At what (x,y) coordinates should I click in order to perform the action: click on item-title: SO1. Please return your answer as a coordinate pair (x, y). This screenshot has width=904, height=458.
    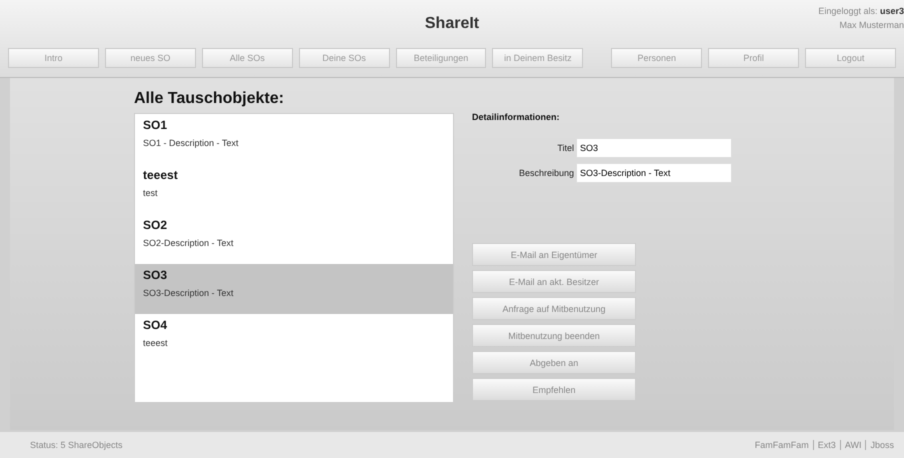
    Looking at the image, I should click on (155, 125).